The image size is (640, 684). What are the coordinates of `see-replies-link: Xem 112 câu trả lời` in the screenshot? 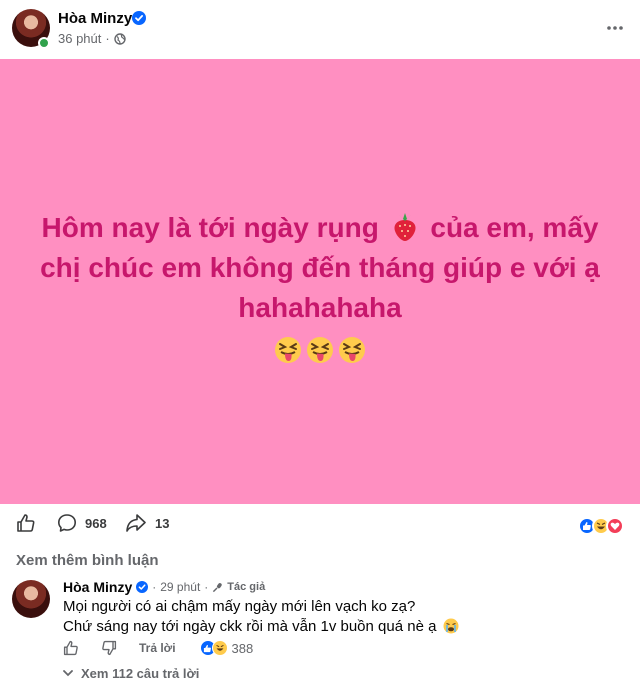 It's located at (131, 673).